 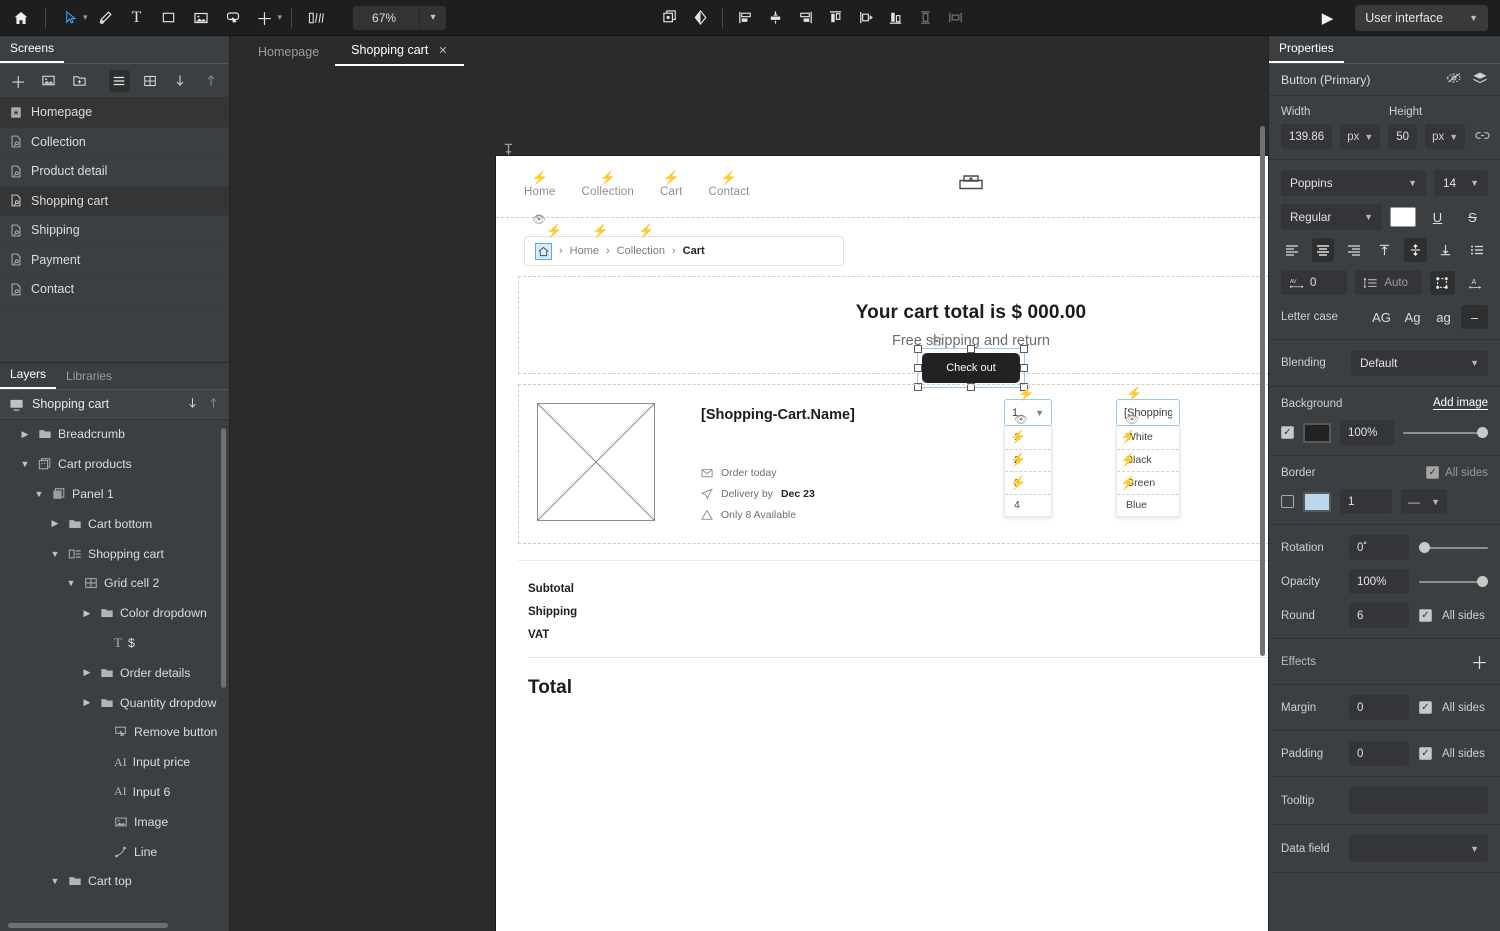 I want to click on background-opacity-input: 100%, so click(x=1367, y=432).